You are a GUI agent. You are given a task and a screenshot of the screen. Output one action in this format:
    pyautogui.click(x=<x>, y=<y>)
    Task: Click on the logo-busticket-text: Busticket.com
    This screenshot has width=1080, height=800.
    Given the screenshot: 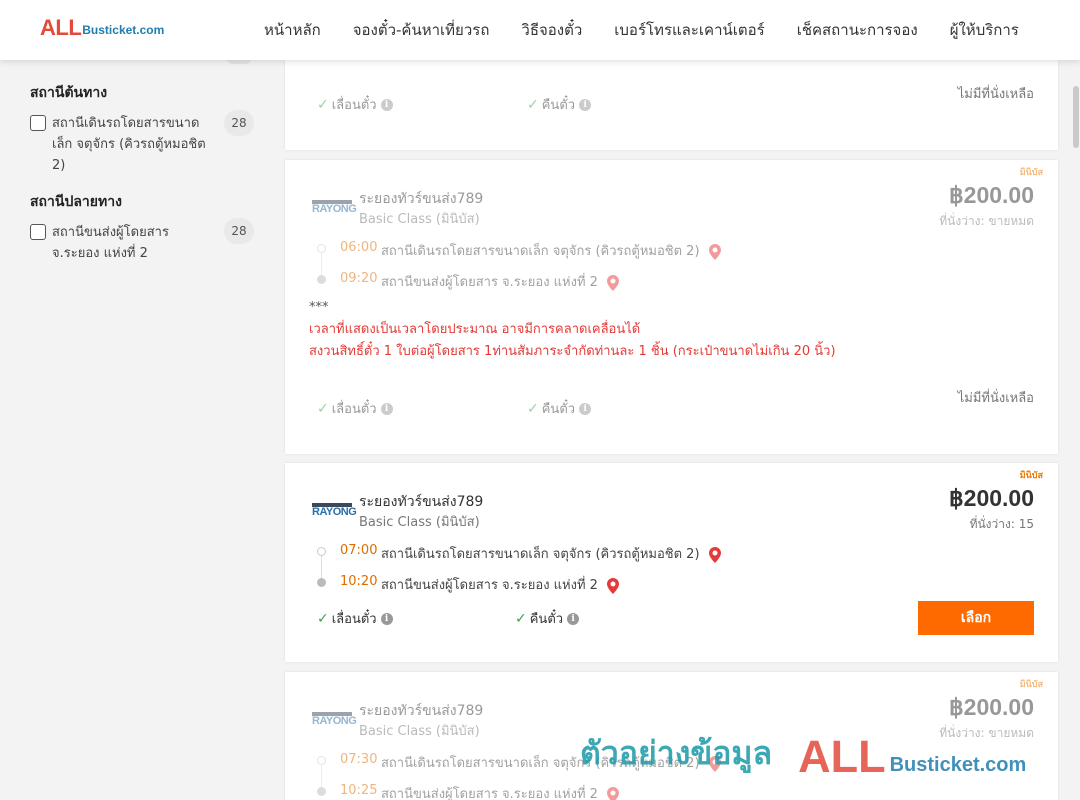 What is the action you would take?
    pyautogui.click(x=123, y=30)
    